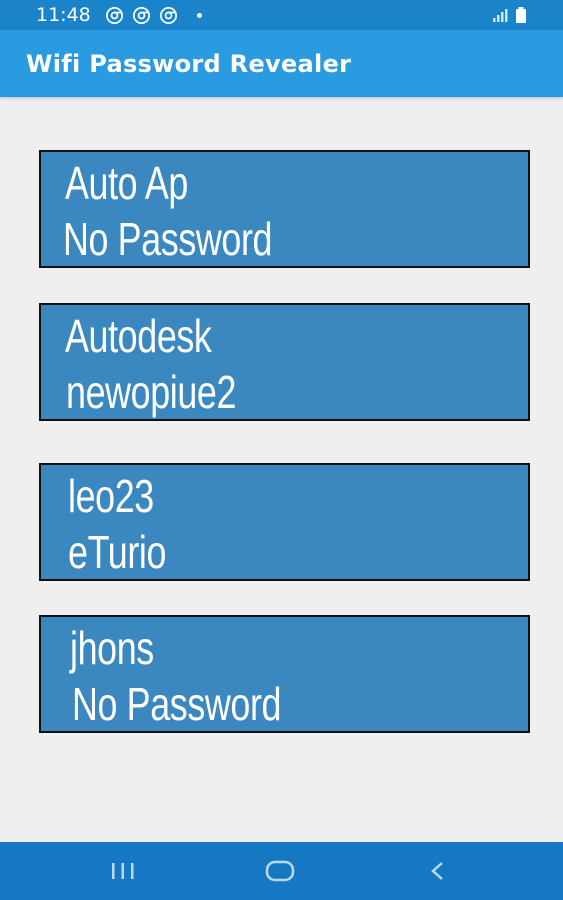 The height and width of the screenshot is (900, 563). Describe the element at coordinates (112, 648) in the screenshot. I see `wifi-network-name: jhons` at that location.